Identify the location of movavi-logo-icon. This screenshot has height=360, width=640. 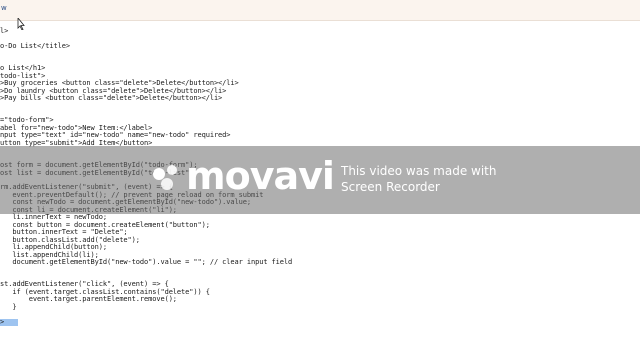
(165, 177).